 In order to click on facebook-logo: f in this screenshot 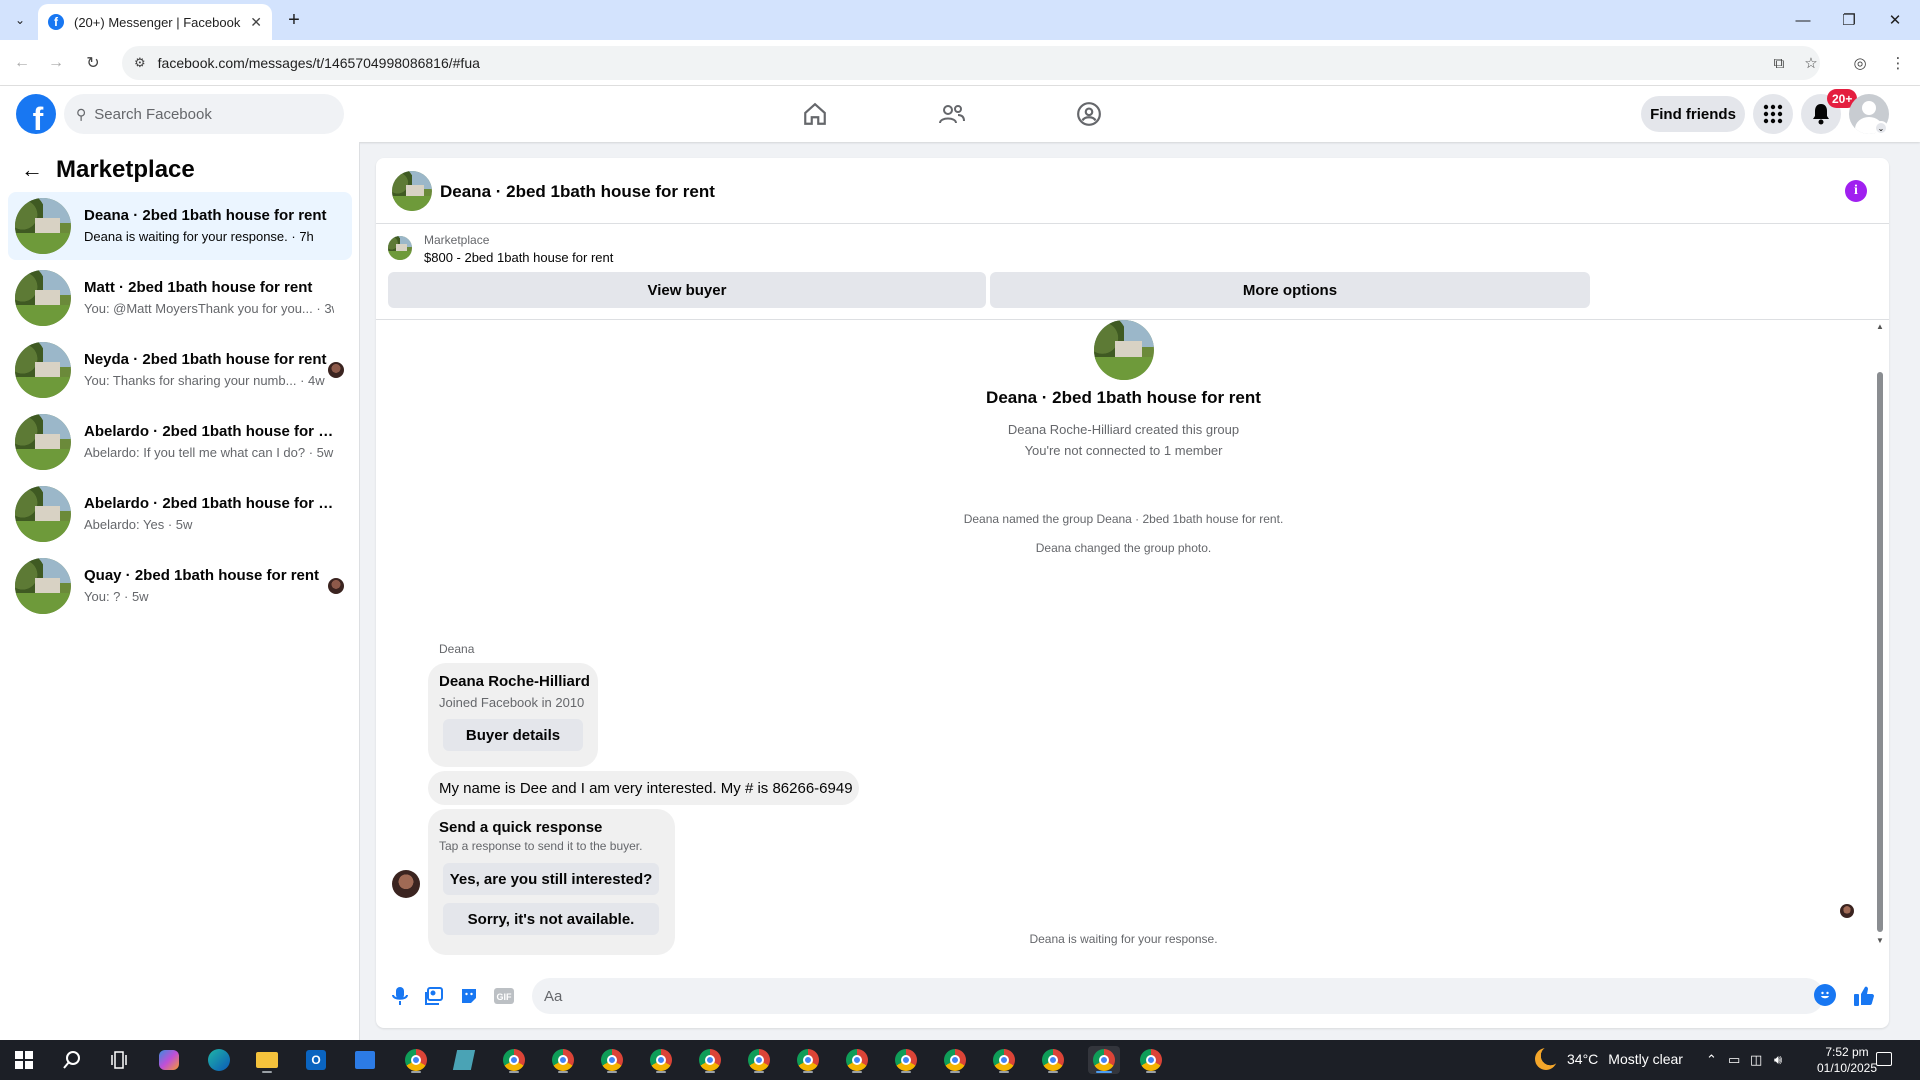, I will do `click(36, 114)`.